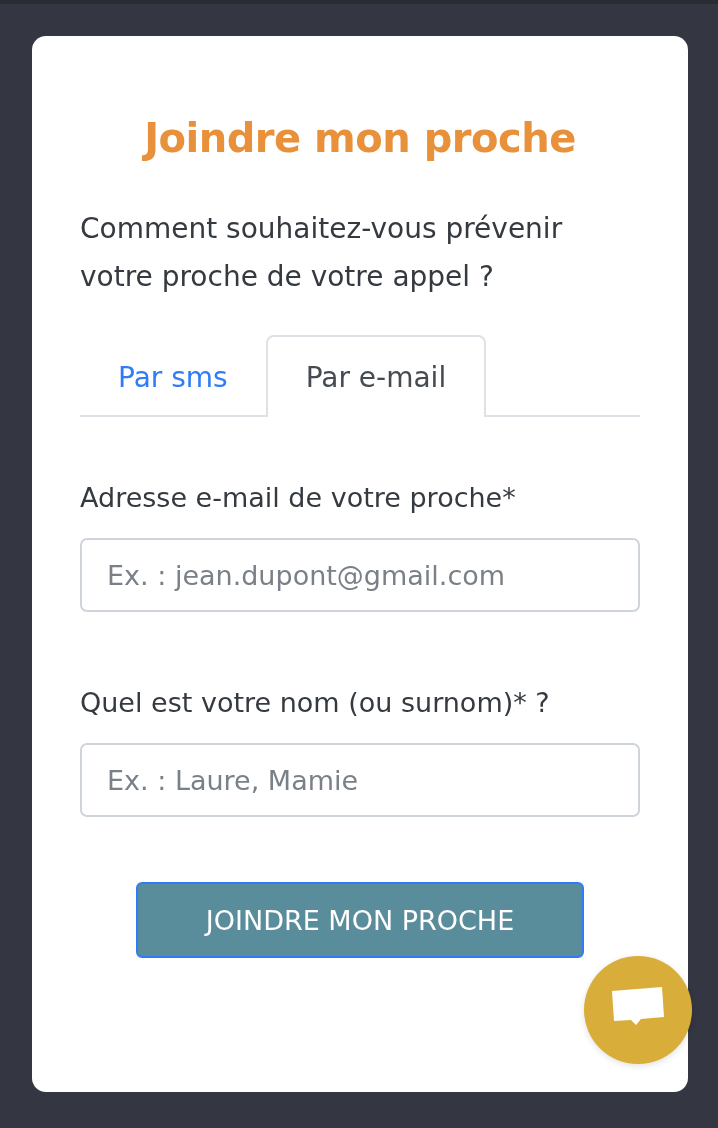 The width and height of the screenshot is (718, 1128). I want to click on input-field: Ex. : jean.dupont@gmail.com, so click(360, 575).